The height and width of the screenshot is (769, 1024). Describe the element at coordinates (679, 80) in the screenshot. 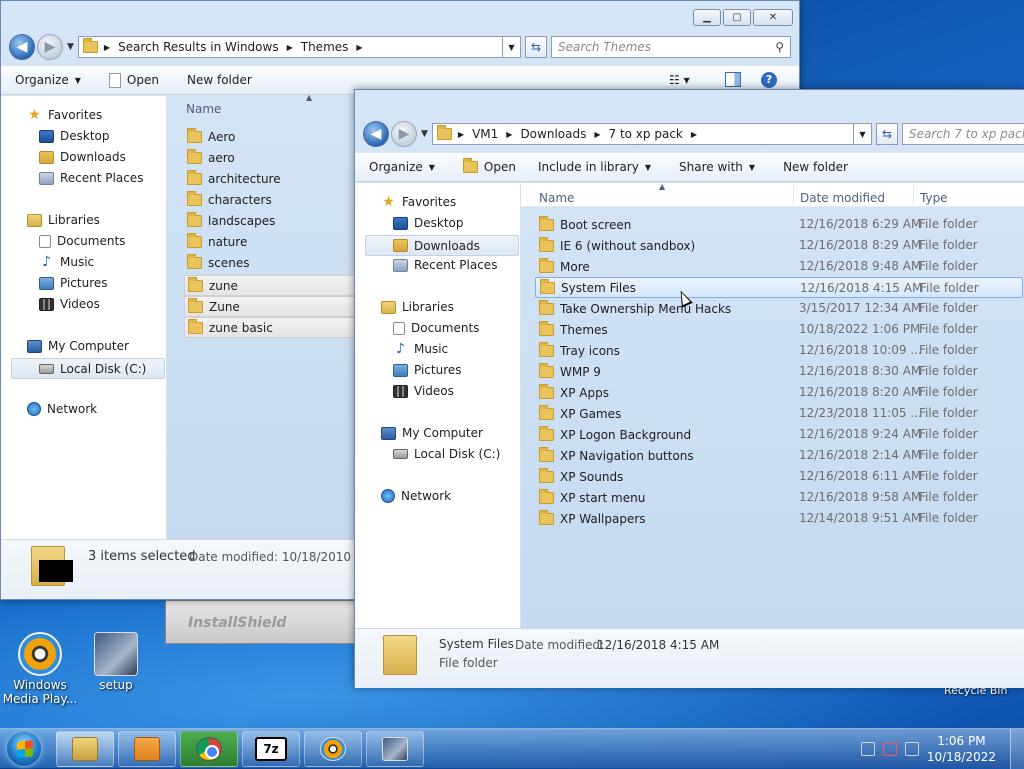

I see `view-options-button: ☷ ▾` at that location.